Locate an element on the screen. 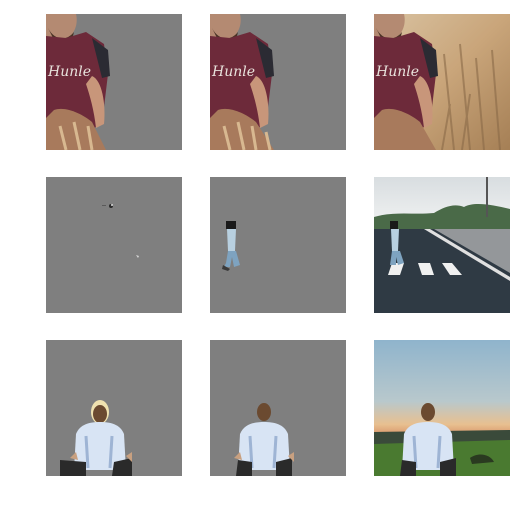  tile-r2c1-mask is located at coordinates (114, 245).